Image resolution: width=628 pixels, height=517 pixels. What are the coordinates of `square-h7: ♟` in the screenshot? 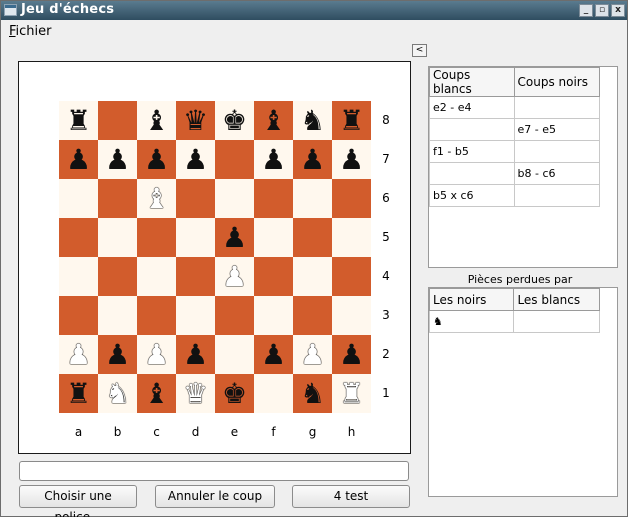 It's located at (351, 159).